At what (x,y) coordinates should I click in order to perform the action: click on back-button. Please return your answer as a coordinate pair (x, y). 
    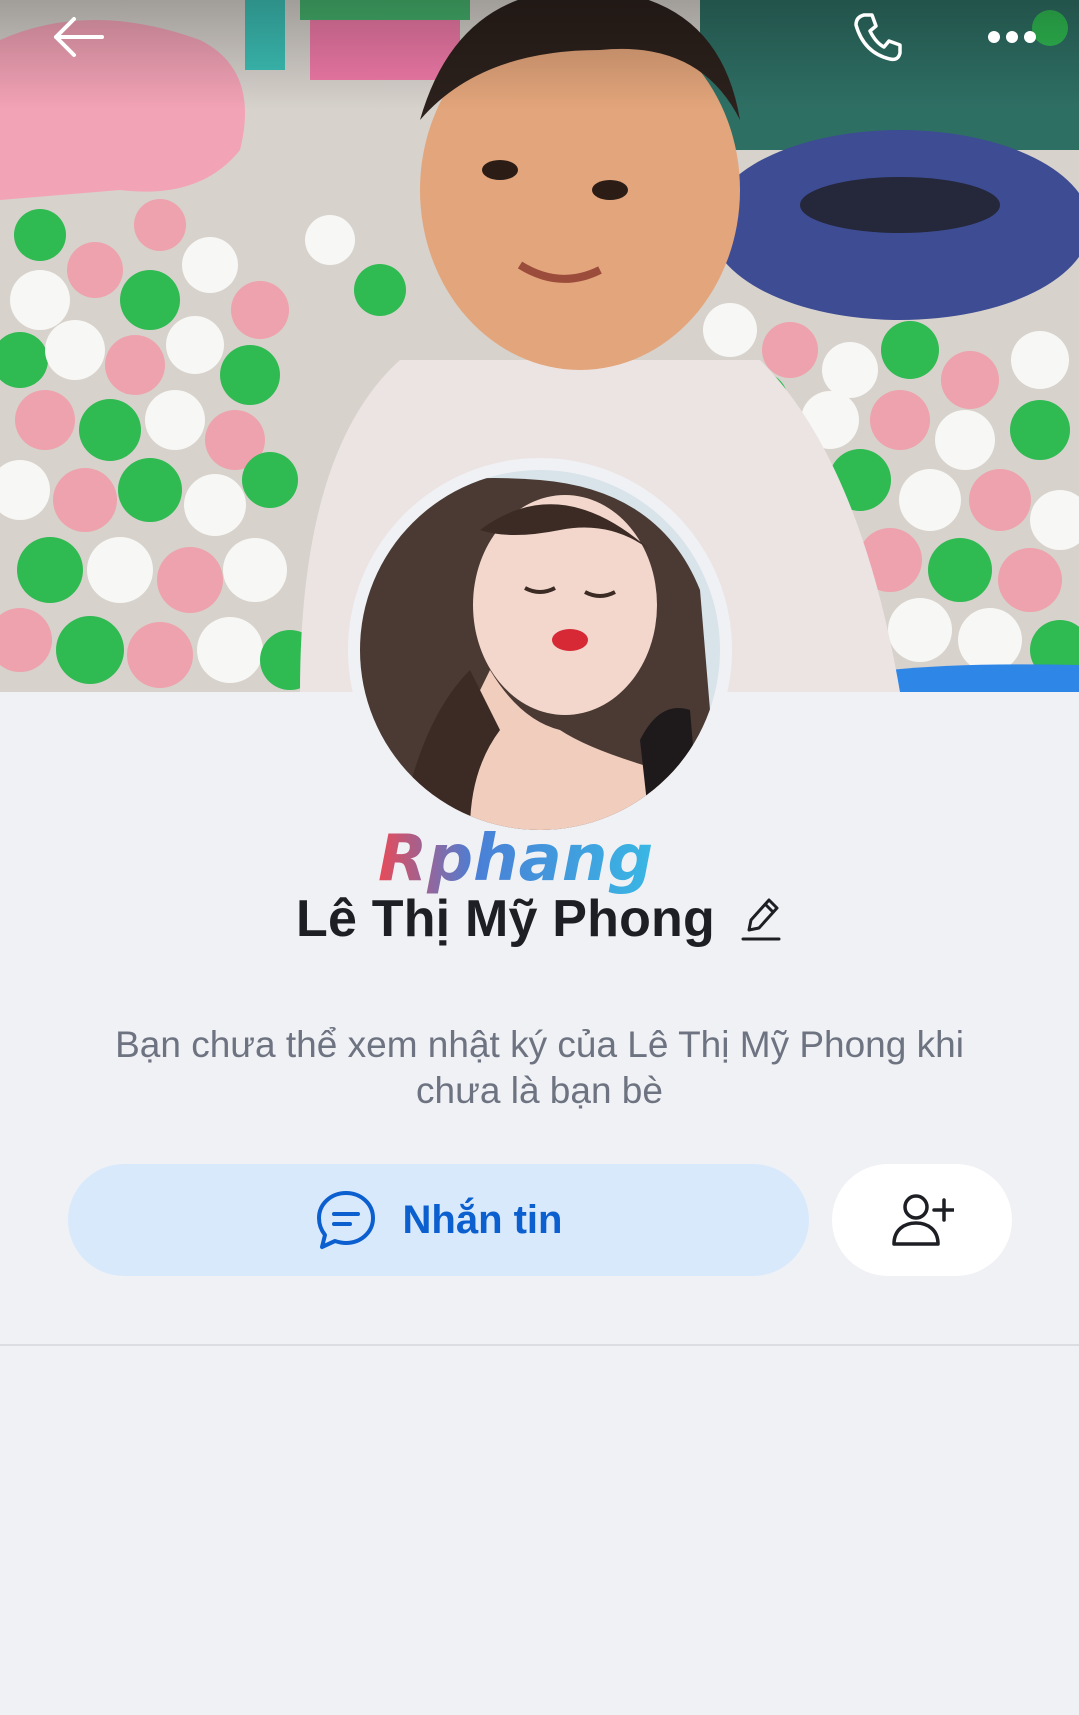
    Looking at the image, I should click on (78, 37).